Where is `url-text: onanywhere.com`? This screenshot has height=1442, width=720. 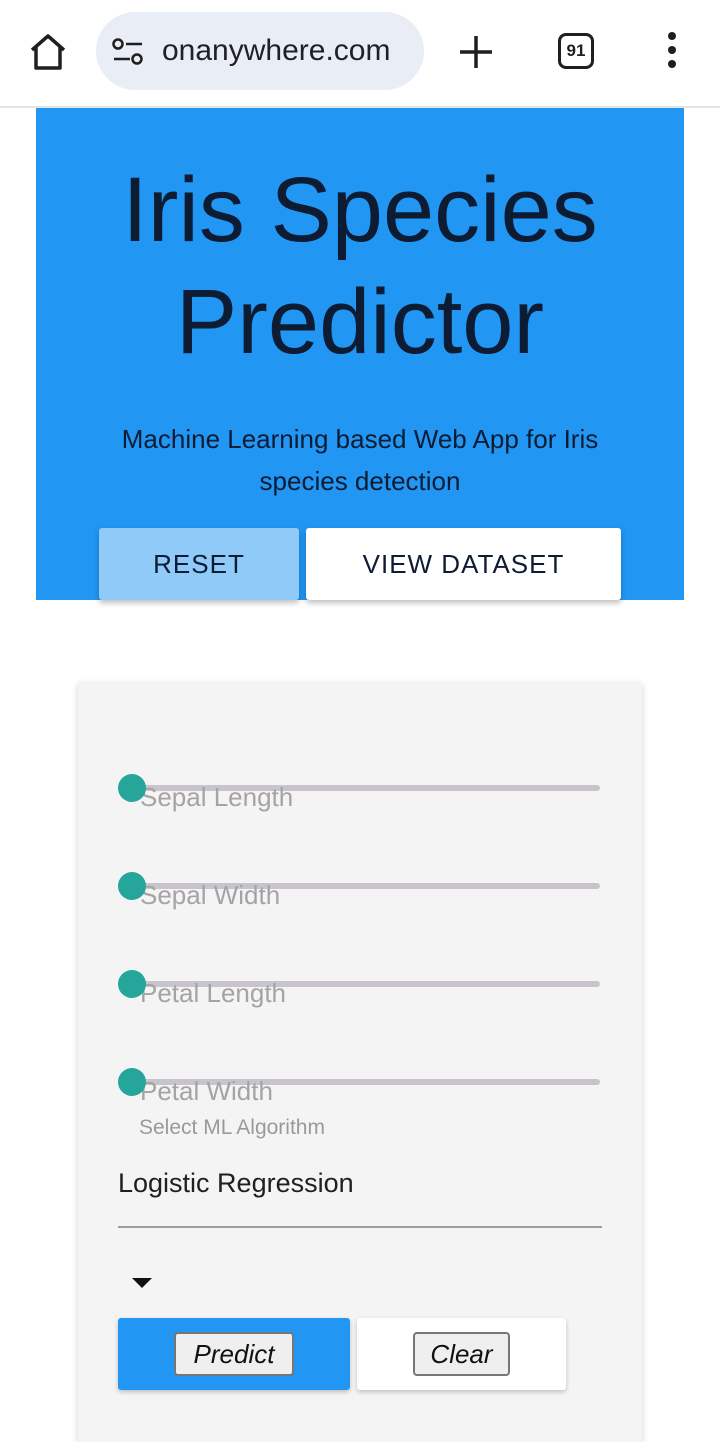
url-text: onanywhere.com is located at coordinates (287, 51).